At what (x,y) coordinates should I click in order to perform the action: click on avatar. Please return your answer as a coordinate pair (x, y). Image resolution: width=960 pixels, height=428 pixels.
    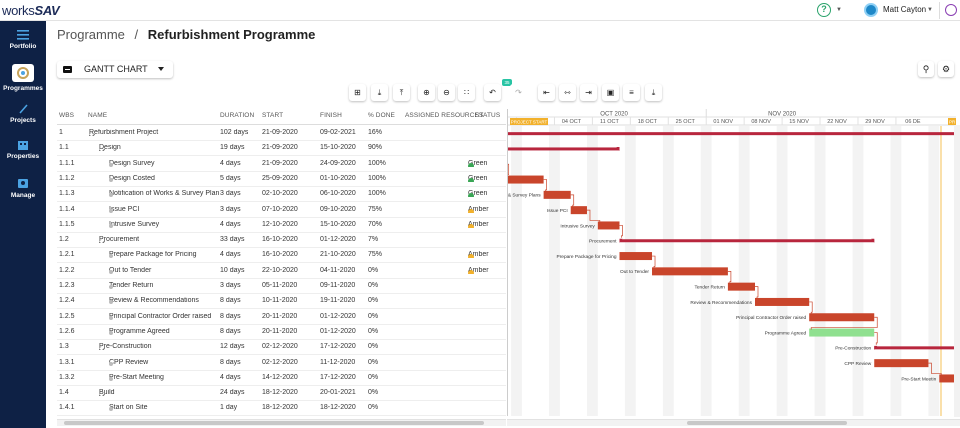
    Looking at the image, I should click on (871, 10).